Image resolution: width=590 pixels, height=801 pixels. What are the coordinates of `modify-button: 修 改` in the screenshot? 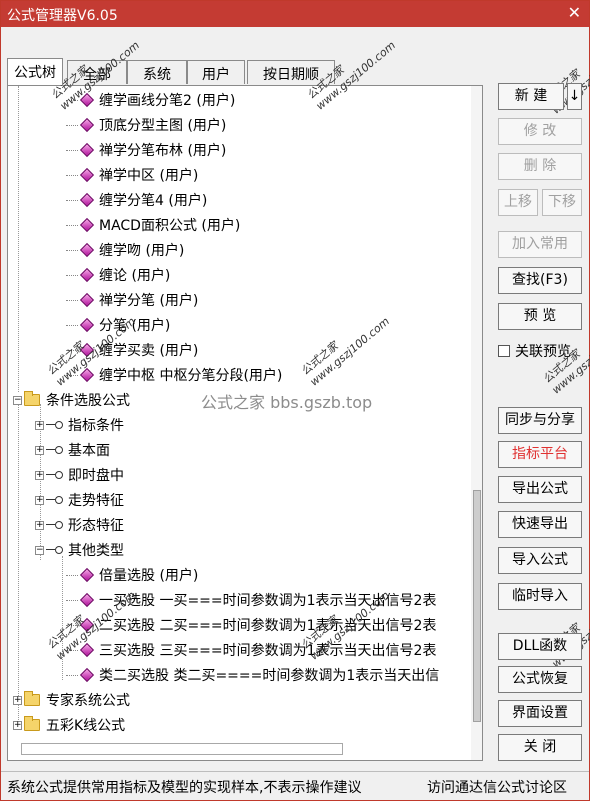 It's located at (540, 131).